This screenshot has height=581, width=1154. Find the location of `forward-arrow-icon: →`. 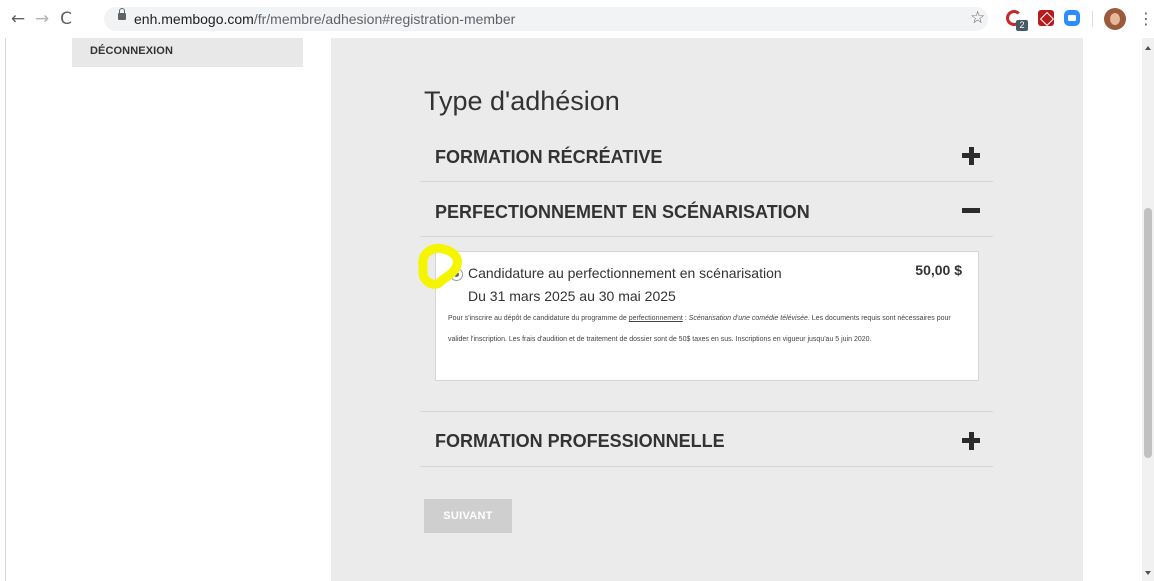

forward-arrow-icon: → is located at coordinates (42, 19).